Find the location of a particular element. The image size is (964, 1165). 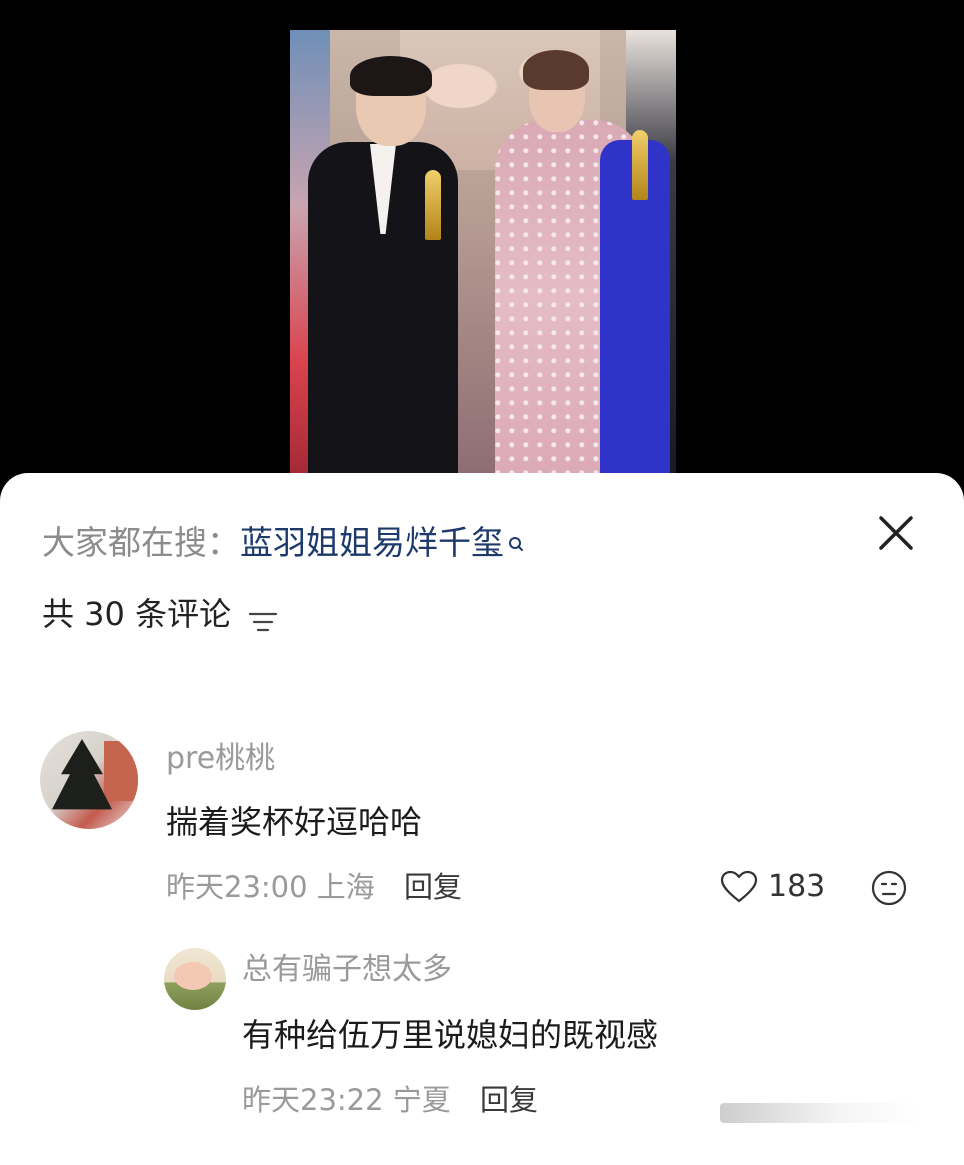

like-button: 183 is located at coordinates (772, 887).